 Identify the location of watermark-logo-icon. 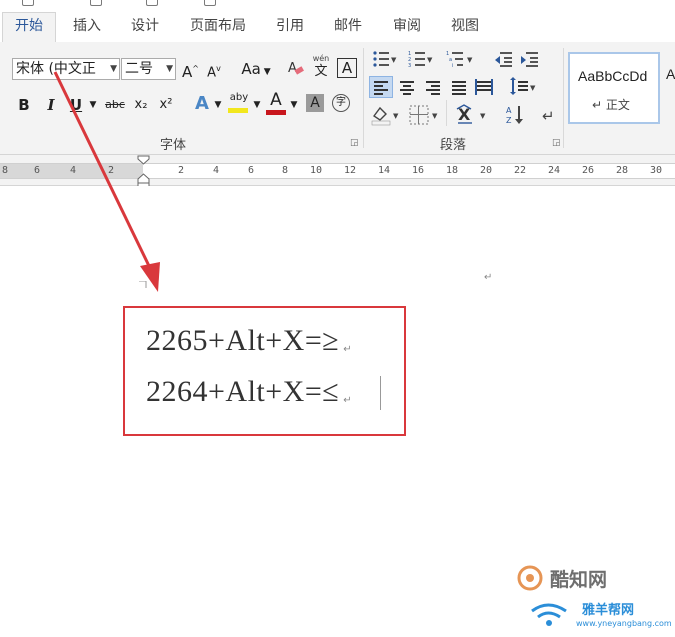
(530, 578).